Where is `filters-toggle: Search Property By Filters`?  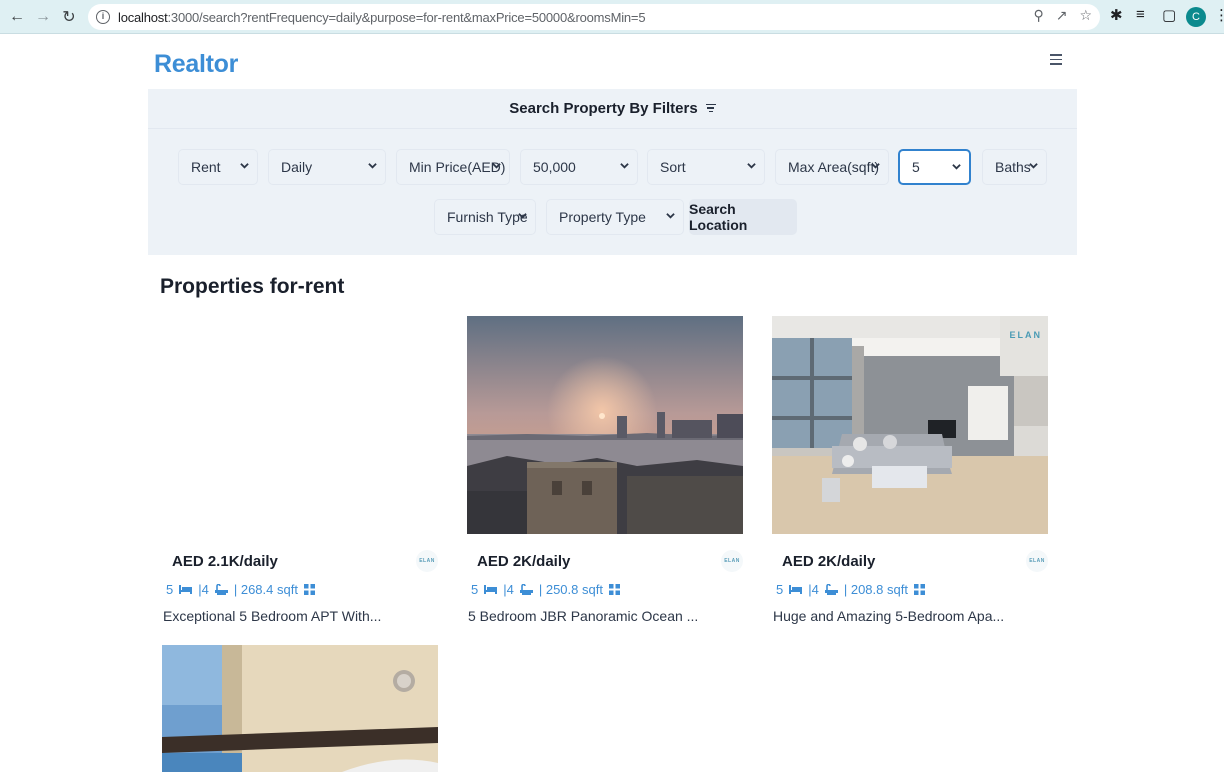
filters-toggle: Search Property By Filters is located at coordinates (612, 109).